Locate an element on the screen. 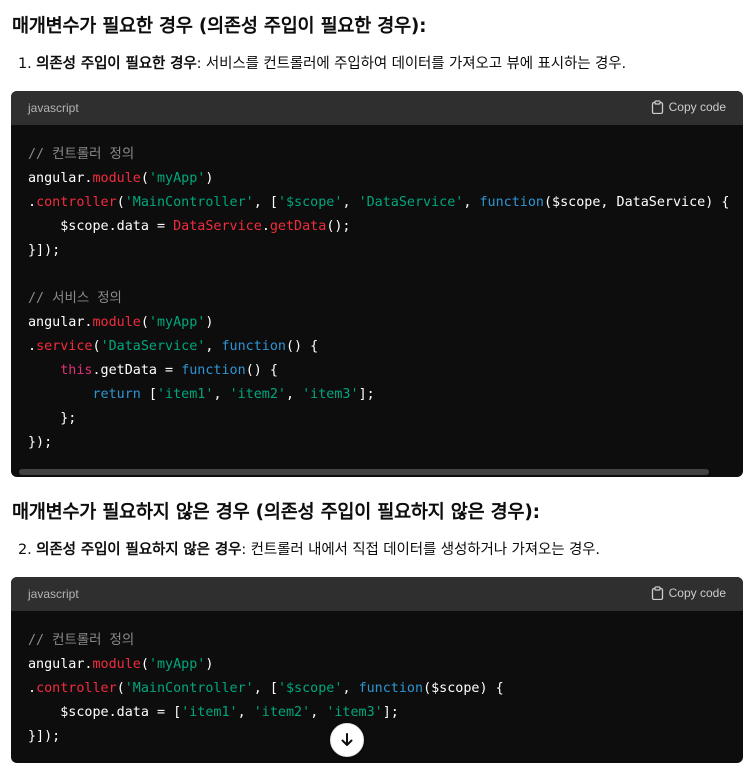 Image resolution: width=749 pixels, height=768 pixels. code-line: }; is located at coordinates (385, 419).